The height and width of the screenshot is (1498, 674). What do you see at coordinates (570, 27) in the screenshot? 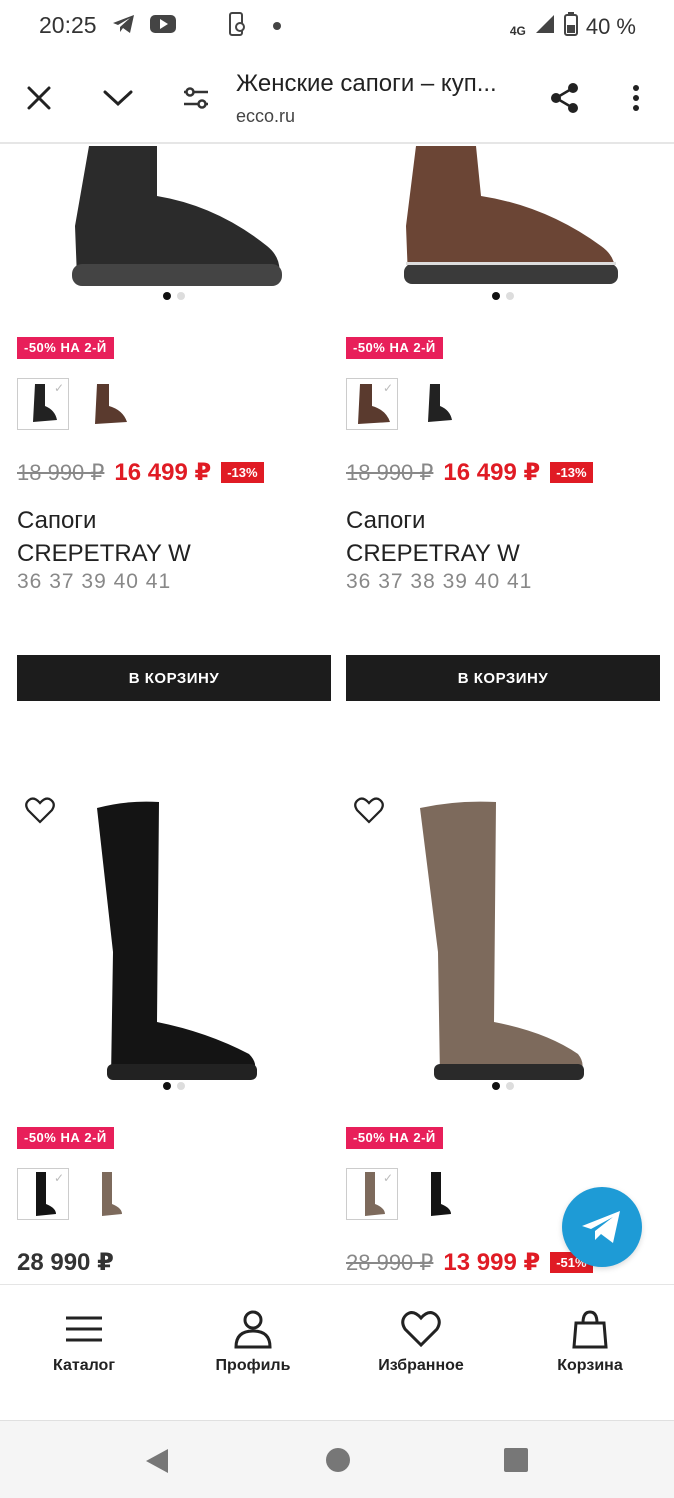
I see `battery-icon` at bounding box center [570, 27].